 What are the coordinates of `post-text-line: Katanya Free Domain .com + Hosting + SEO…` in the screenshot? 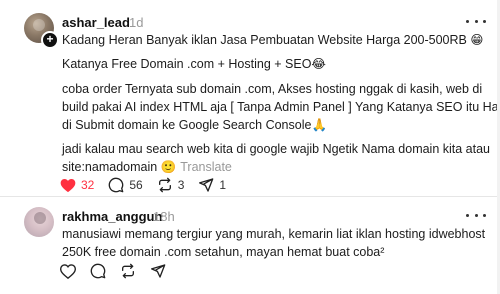 It's located at (194, 64).